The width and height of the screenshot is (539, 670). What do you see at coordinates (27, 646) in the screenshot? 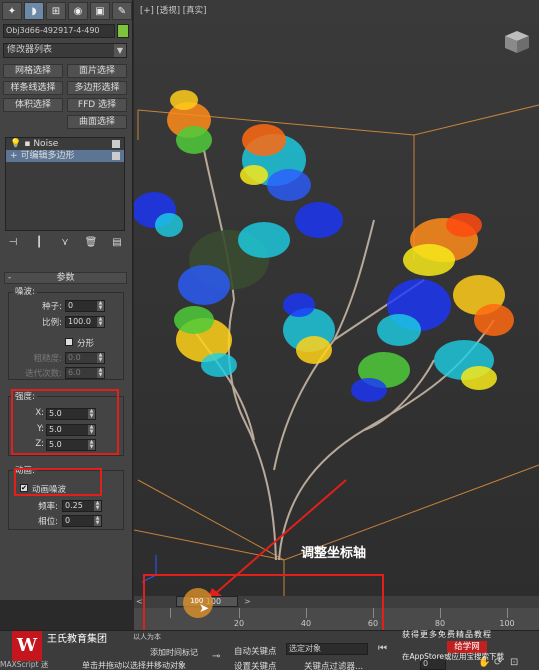
I see `brand-logo: W` at bounding box center [27, 646].